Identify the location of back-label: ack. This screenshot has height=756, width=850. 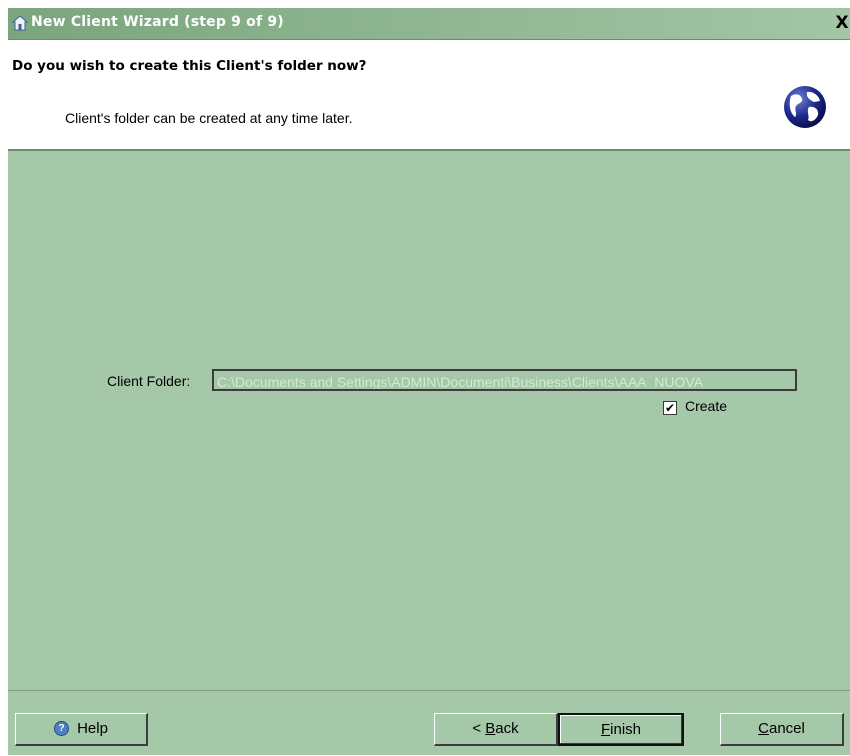
(507, 728).